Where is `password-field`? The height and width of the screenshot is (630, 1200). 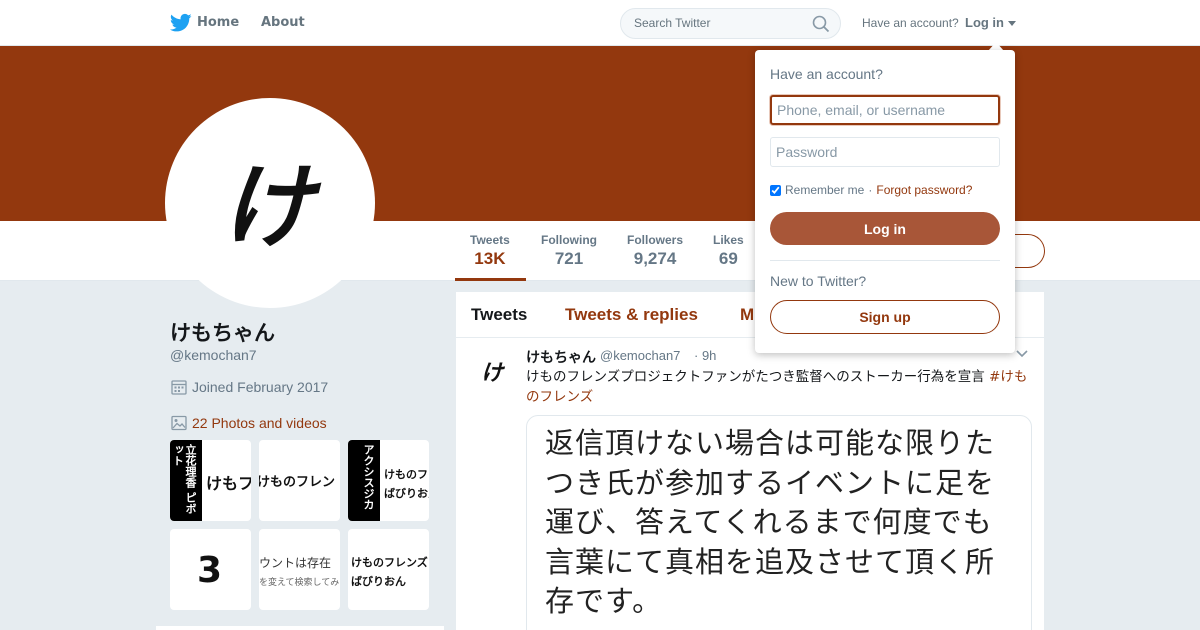 password-field is located at coordinates (885, 152).